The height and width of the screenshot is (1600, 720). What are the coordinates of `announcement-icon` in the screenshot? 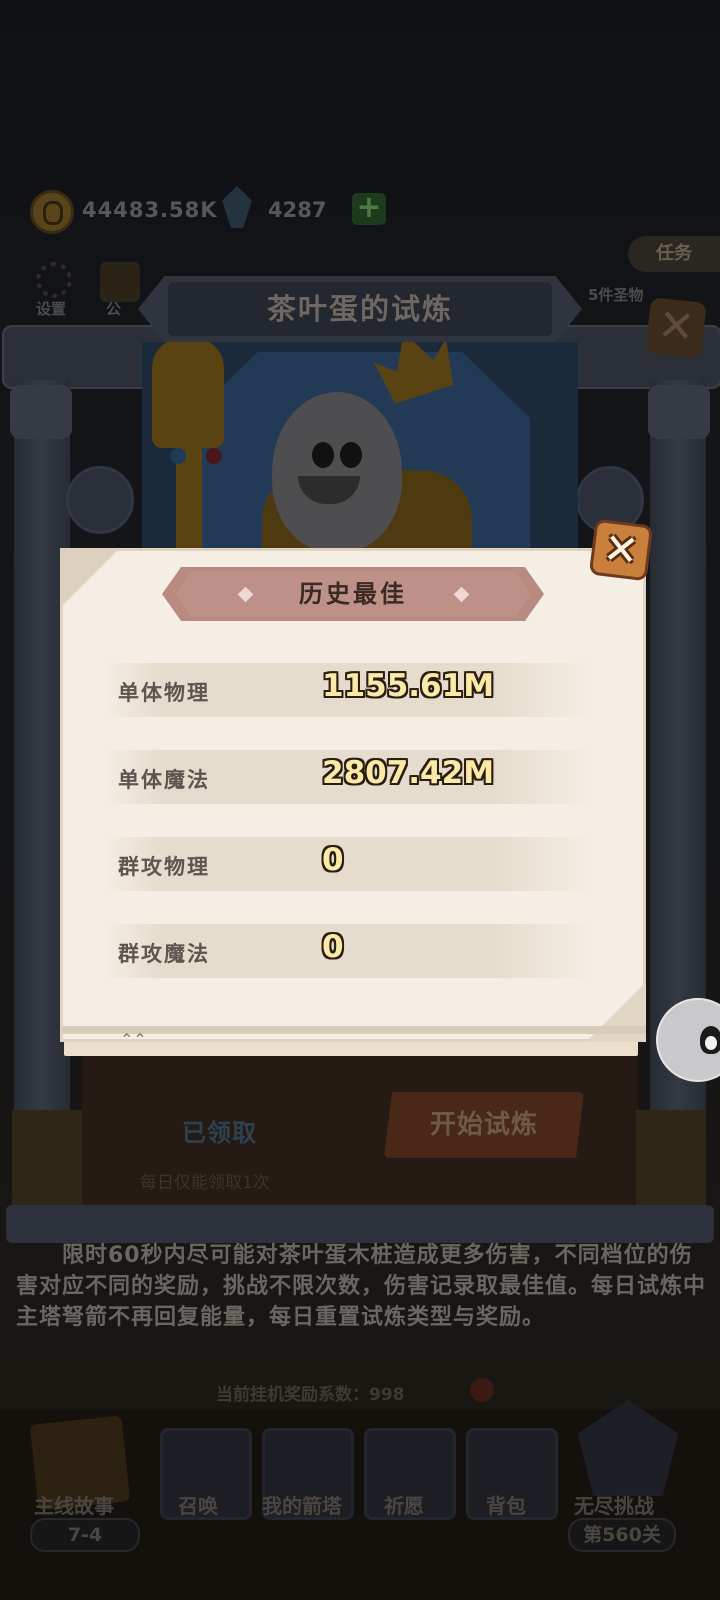 It's located at (120, 282).